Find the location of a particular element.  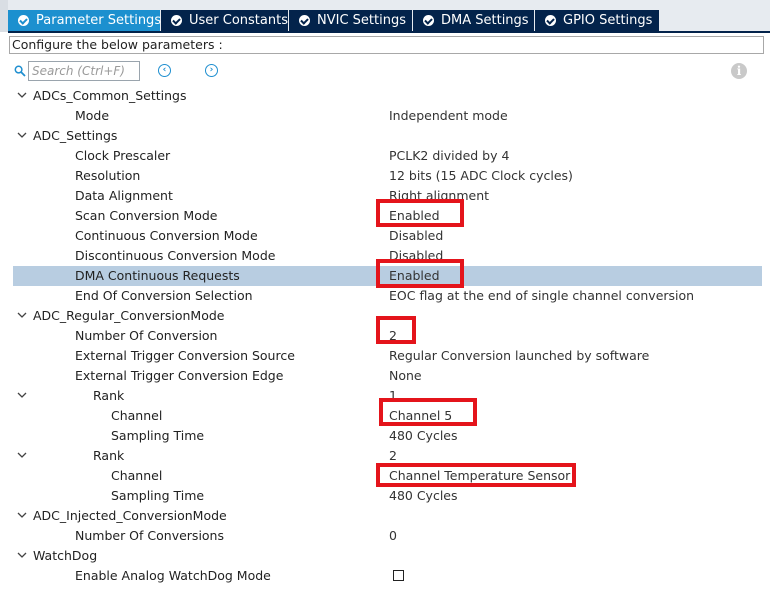

parameter-value: Independent mode is located at coordinates (448, 115).